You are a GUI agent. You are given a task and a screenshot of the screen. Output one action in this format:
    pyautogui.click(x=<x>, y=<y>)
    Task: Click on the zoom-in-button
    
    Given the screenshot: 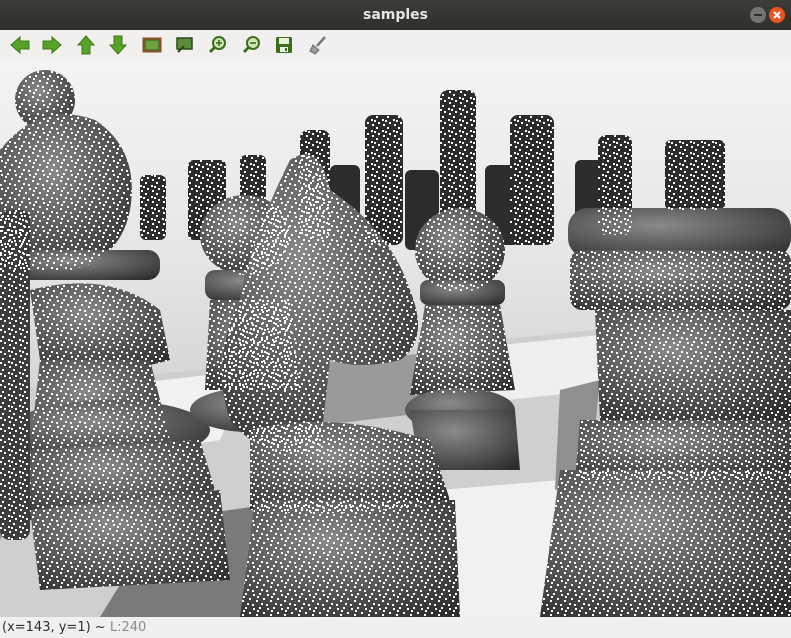 What is the action you would take?
    pyautogui.click(x=218, y=45)
    